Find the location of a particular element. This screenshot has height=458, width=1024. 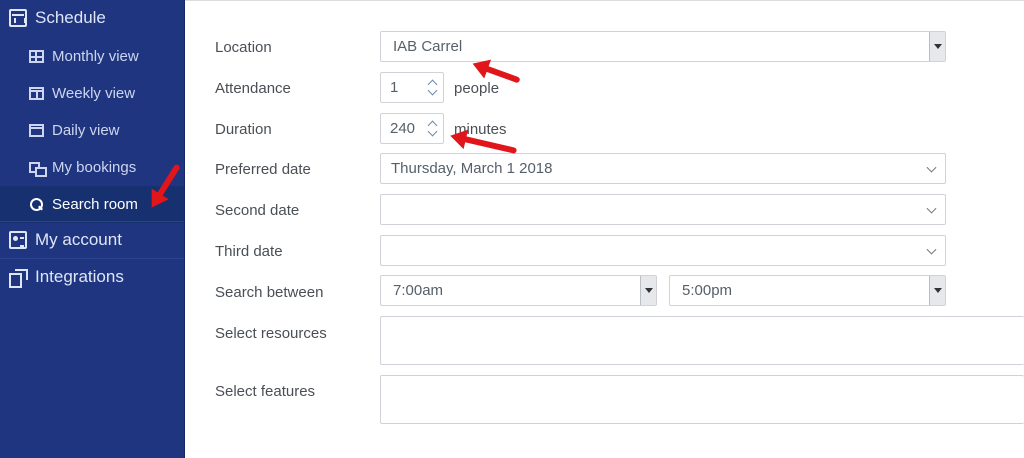

preferred-date-select: Thursday, March 1 2018 is located at coordinates (663, 168).